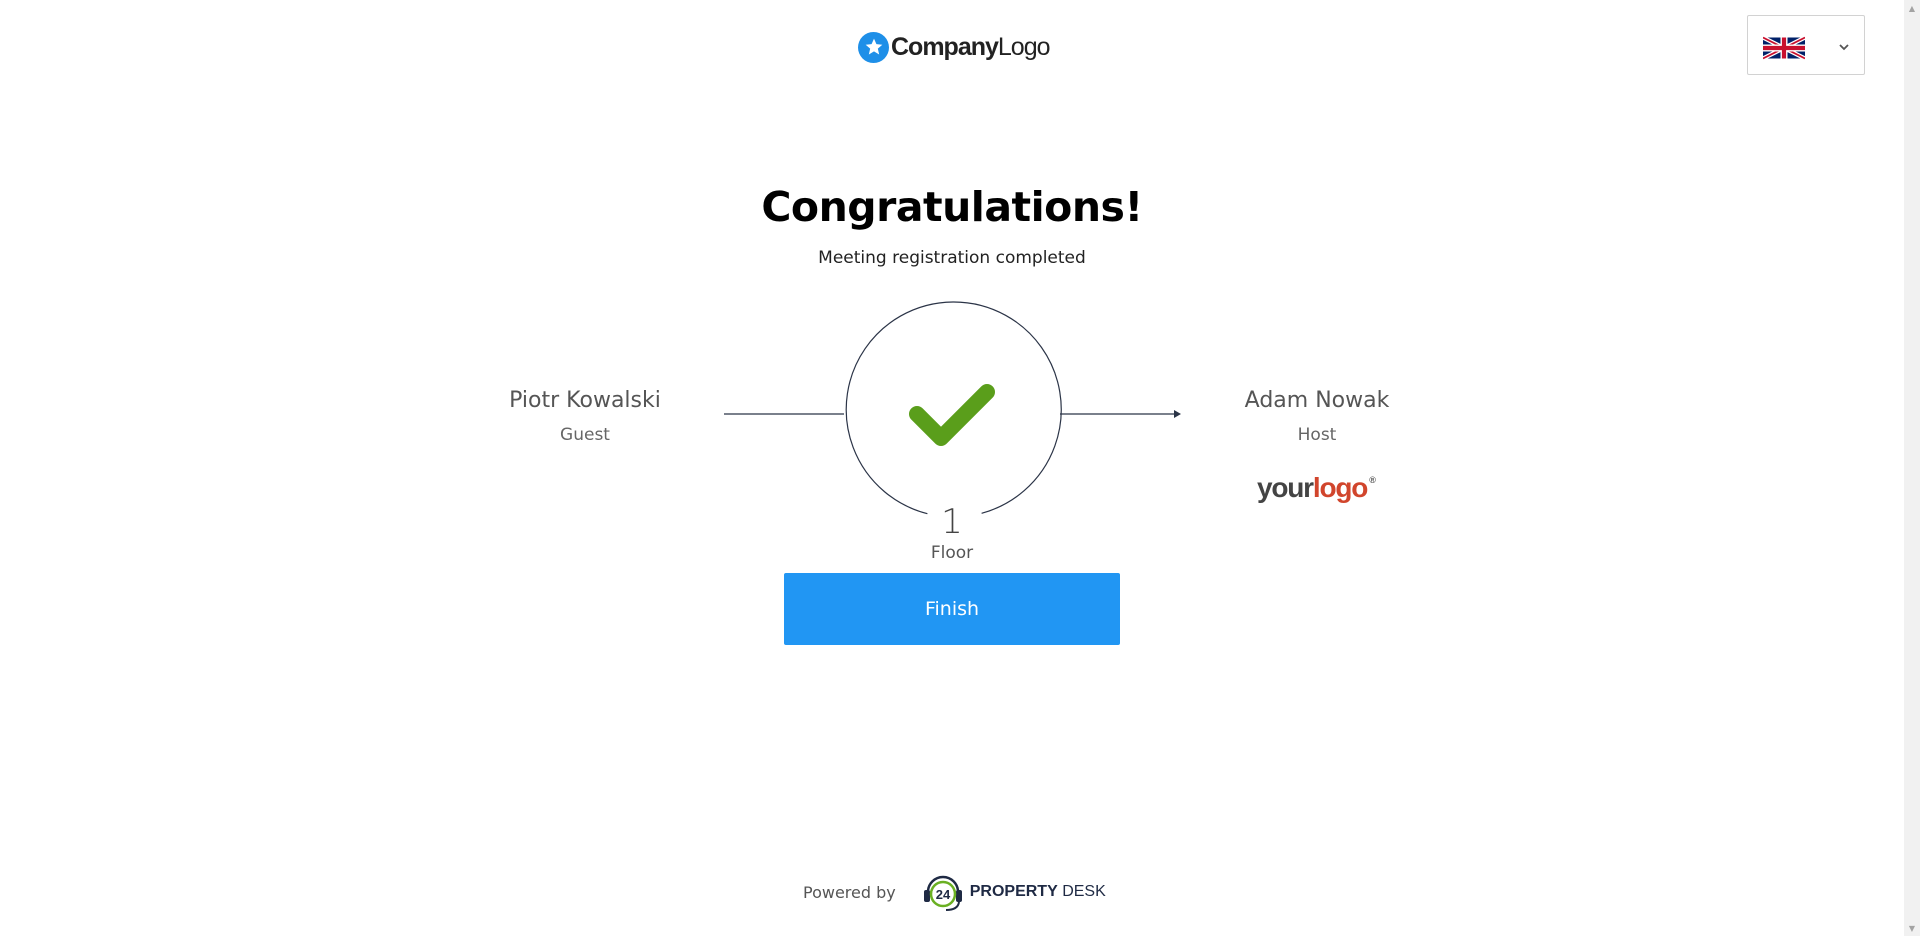 The image size is (1920, 936). What do you see at coordinates (1317, 416) in the screenshot?
I see `host-info: Adam Nowak Host` at bounding box center [1317, 416].